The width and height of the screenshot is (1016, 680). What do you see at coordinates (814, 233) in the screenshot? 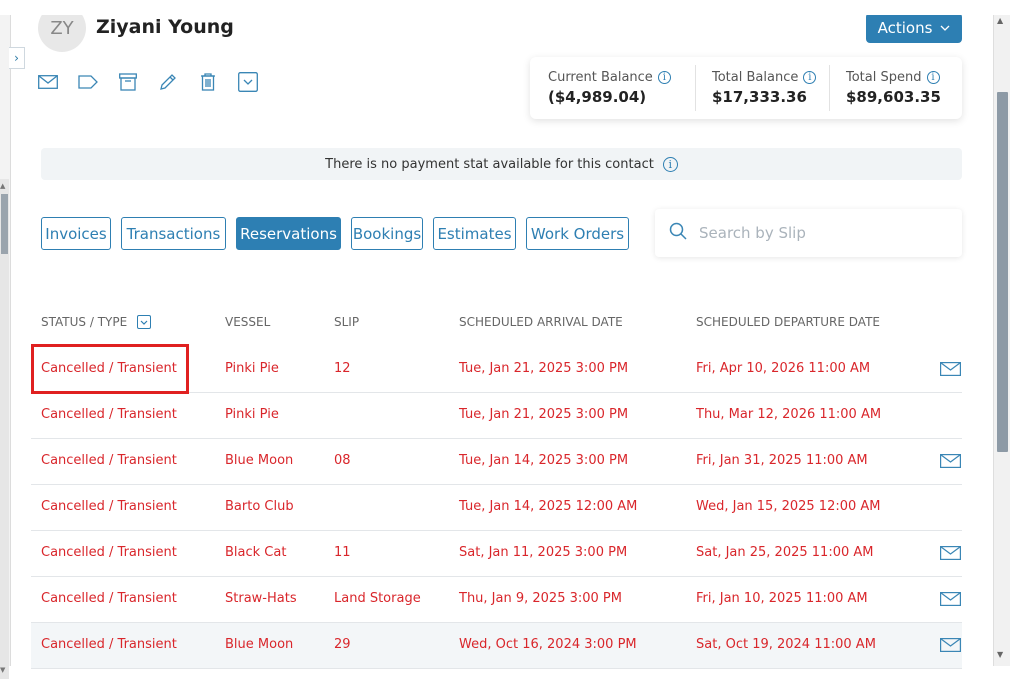
I see `search-input` at bounding box center [814, 233].